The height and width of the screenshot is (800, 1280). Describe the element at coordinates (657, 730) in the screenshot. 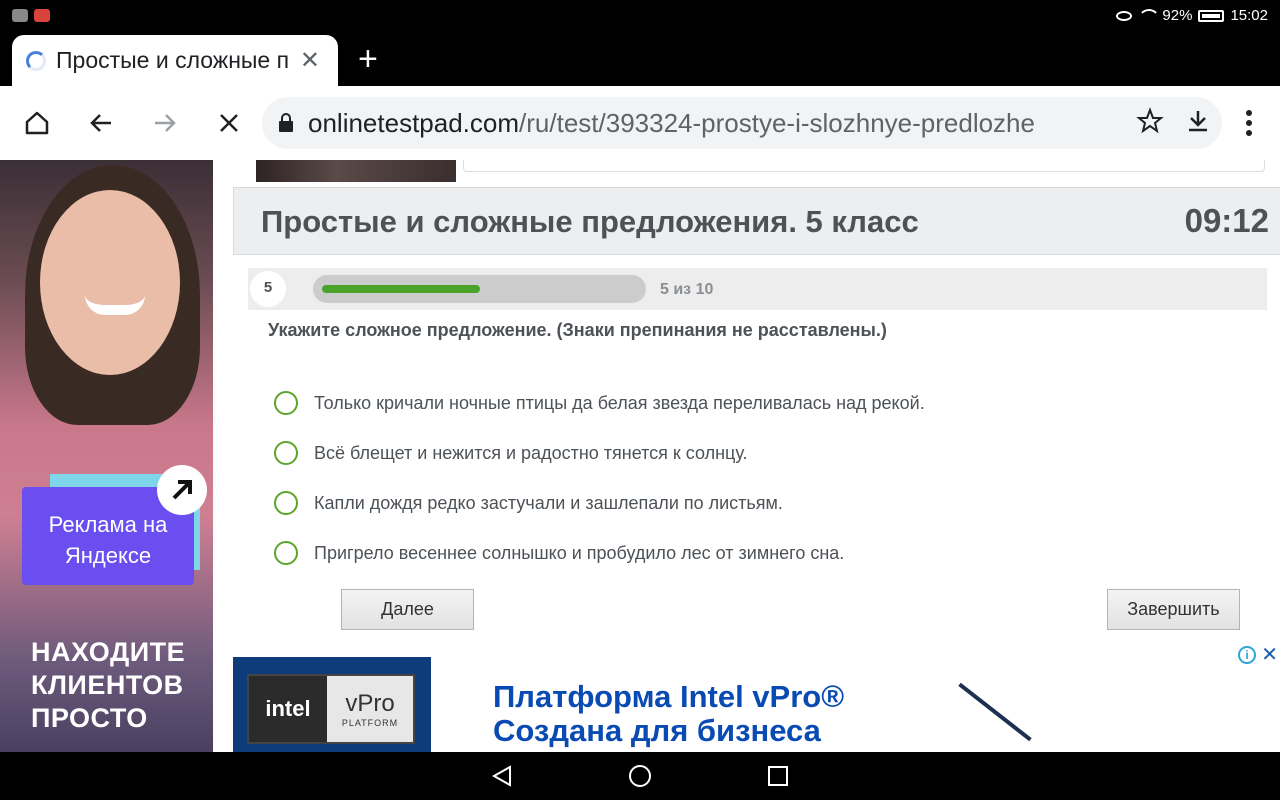

I see `ad-headline-line-2: Создана для бизнеса` at that location.